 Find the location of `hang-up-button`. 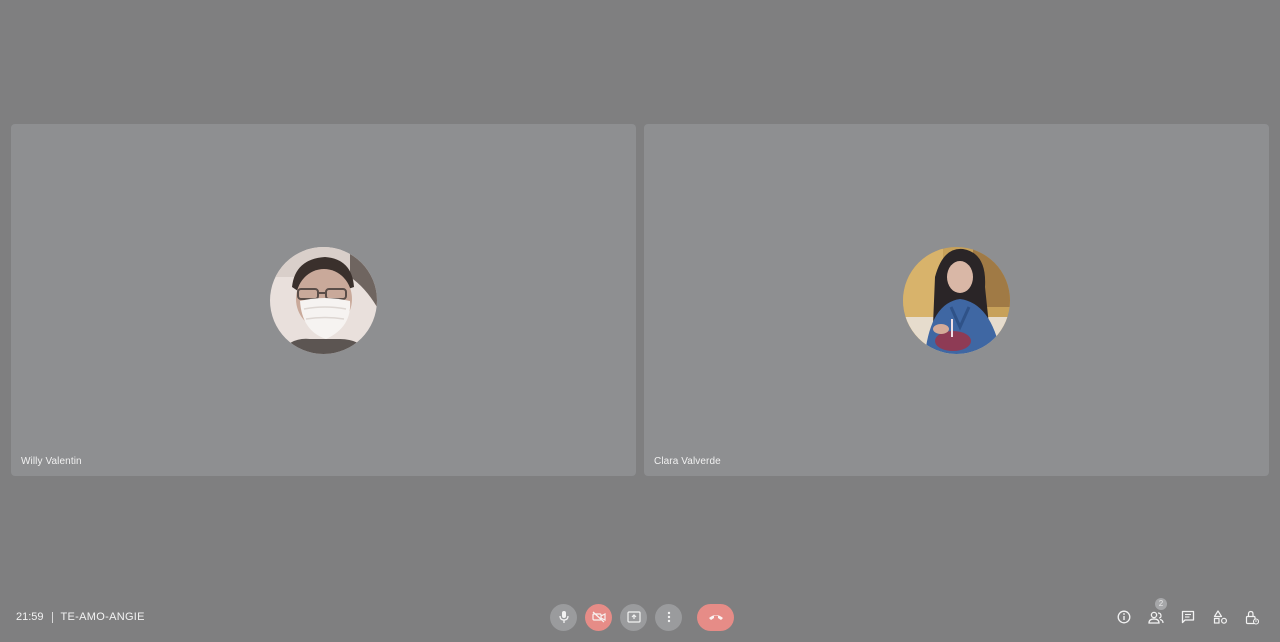

hang-up-button is located at coordinates (715, 617).